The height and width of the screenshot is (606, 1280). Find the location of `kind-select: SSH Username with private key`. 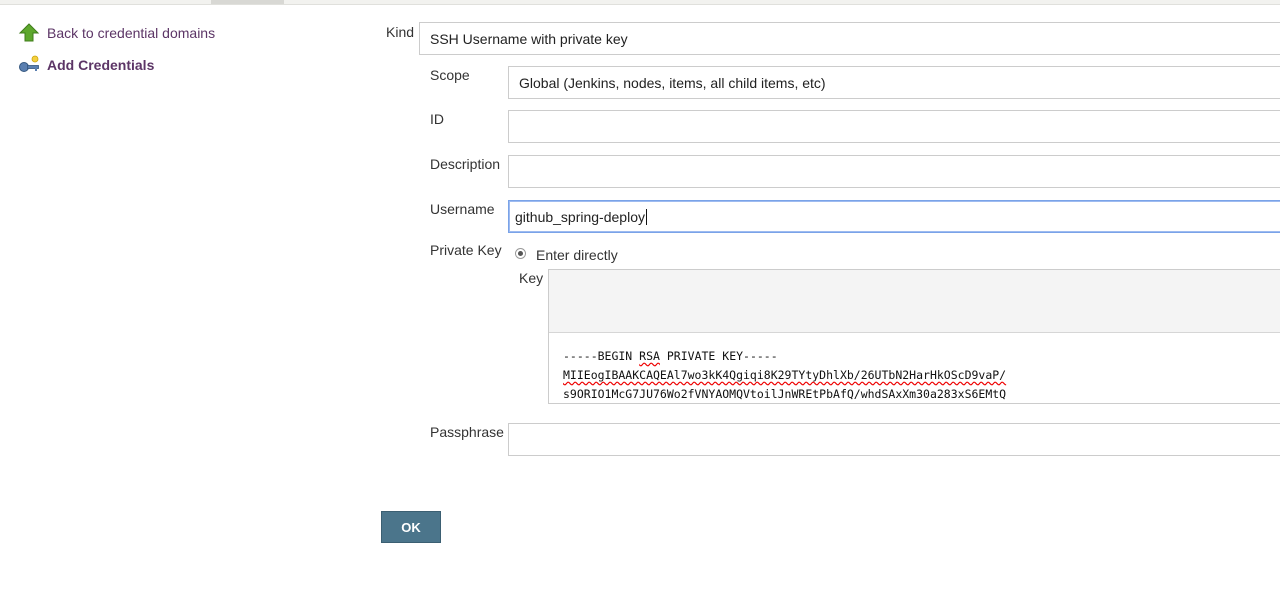

kind-select: SSH Username with private key is located at coordinates (849, 38).